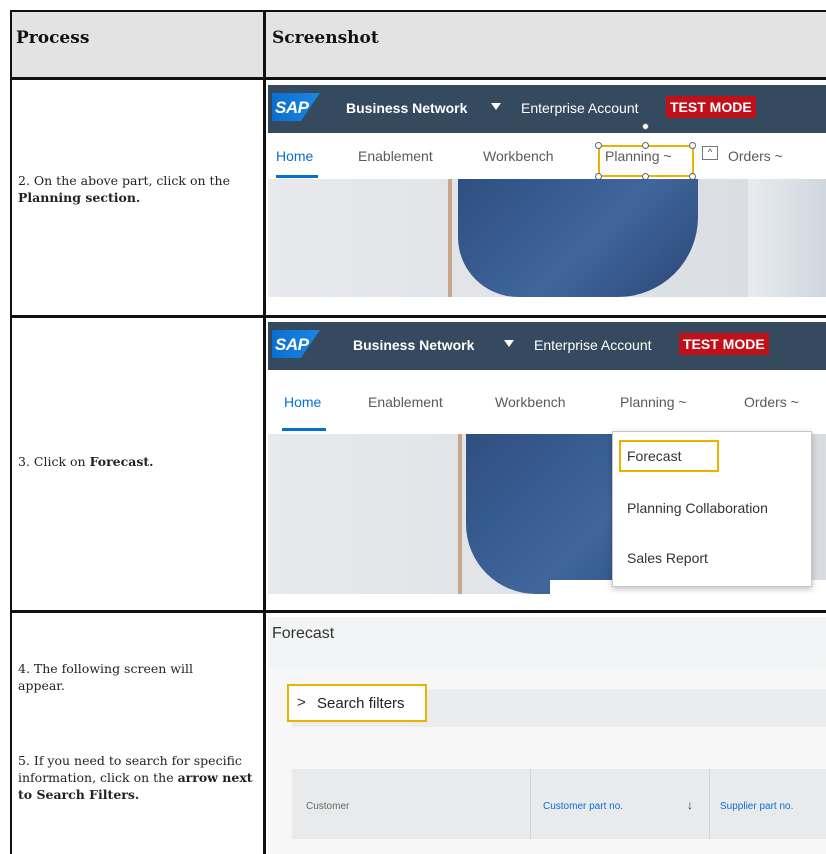 The width and height of the screenshot is (826, 854). Describe the element at coordinates (653, 402) in the screenshot. I see `nav-planning: Planning ~` at that location.